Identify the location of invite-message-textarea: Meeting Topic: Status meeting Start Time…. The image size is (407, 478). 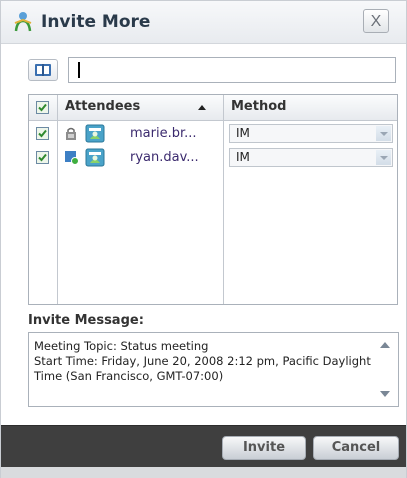
(213, 369).